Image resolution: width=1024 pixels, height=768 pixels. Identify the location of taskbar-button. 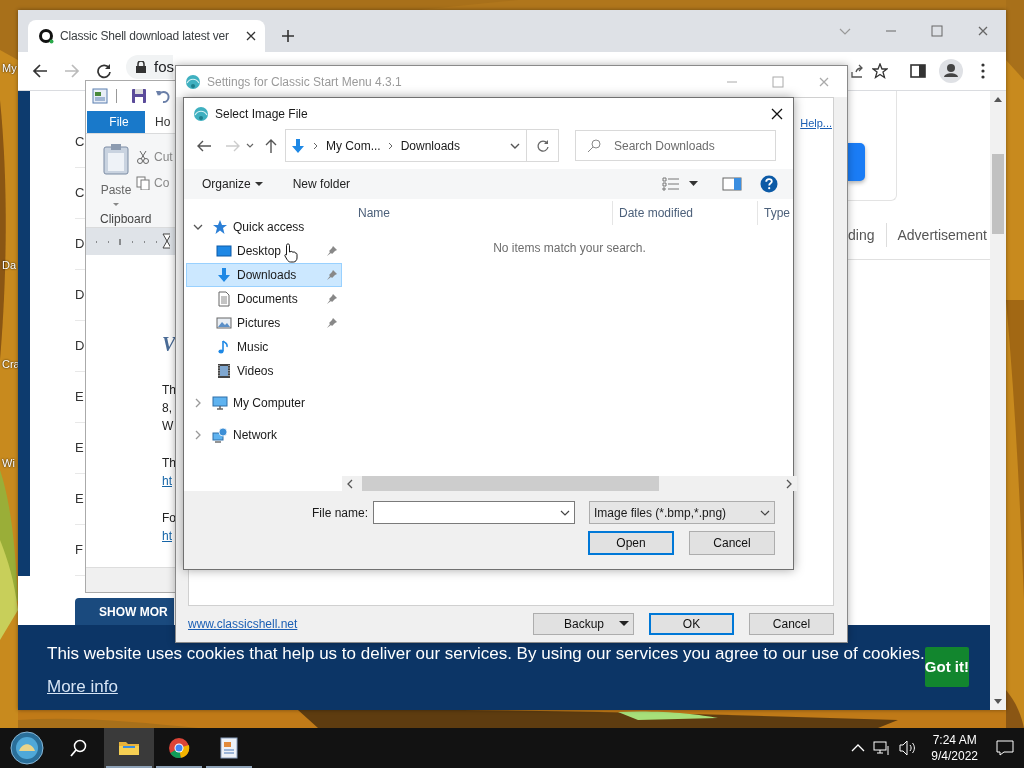
(129, 748).